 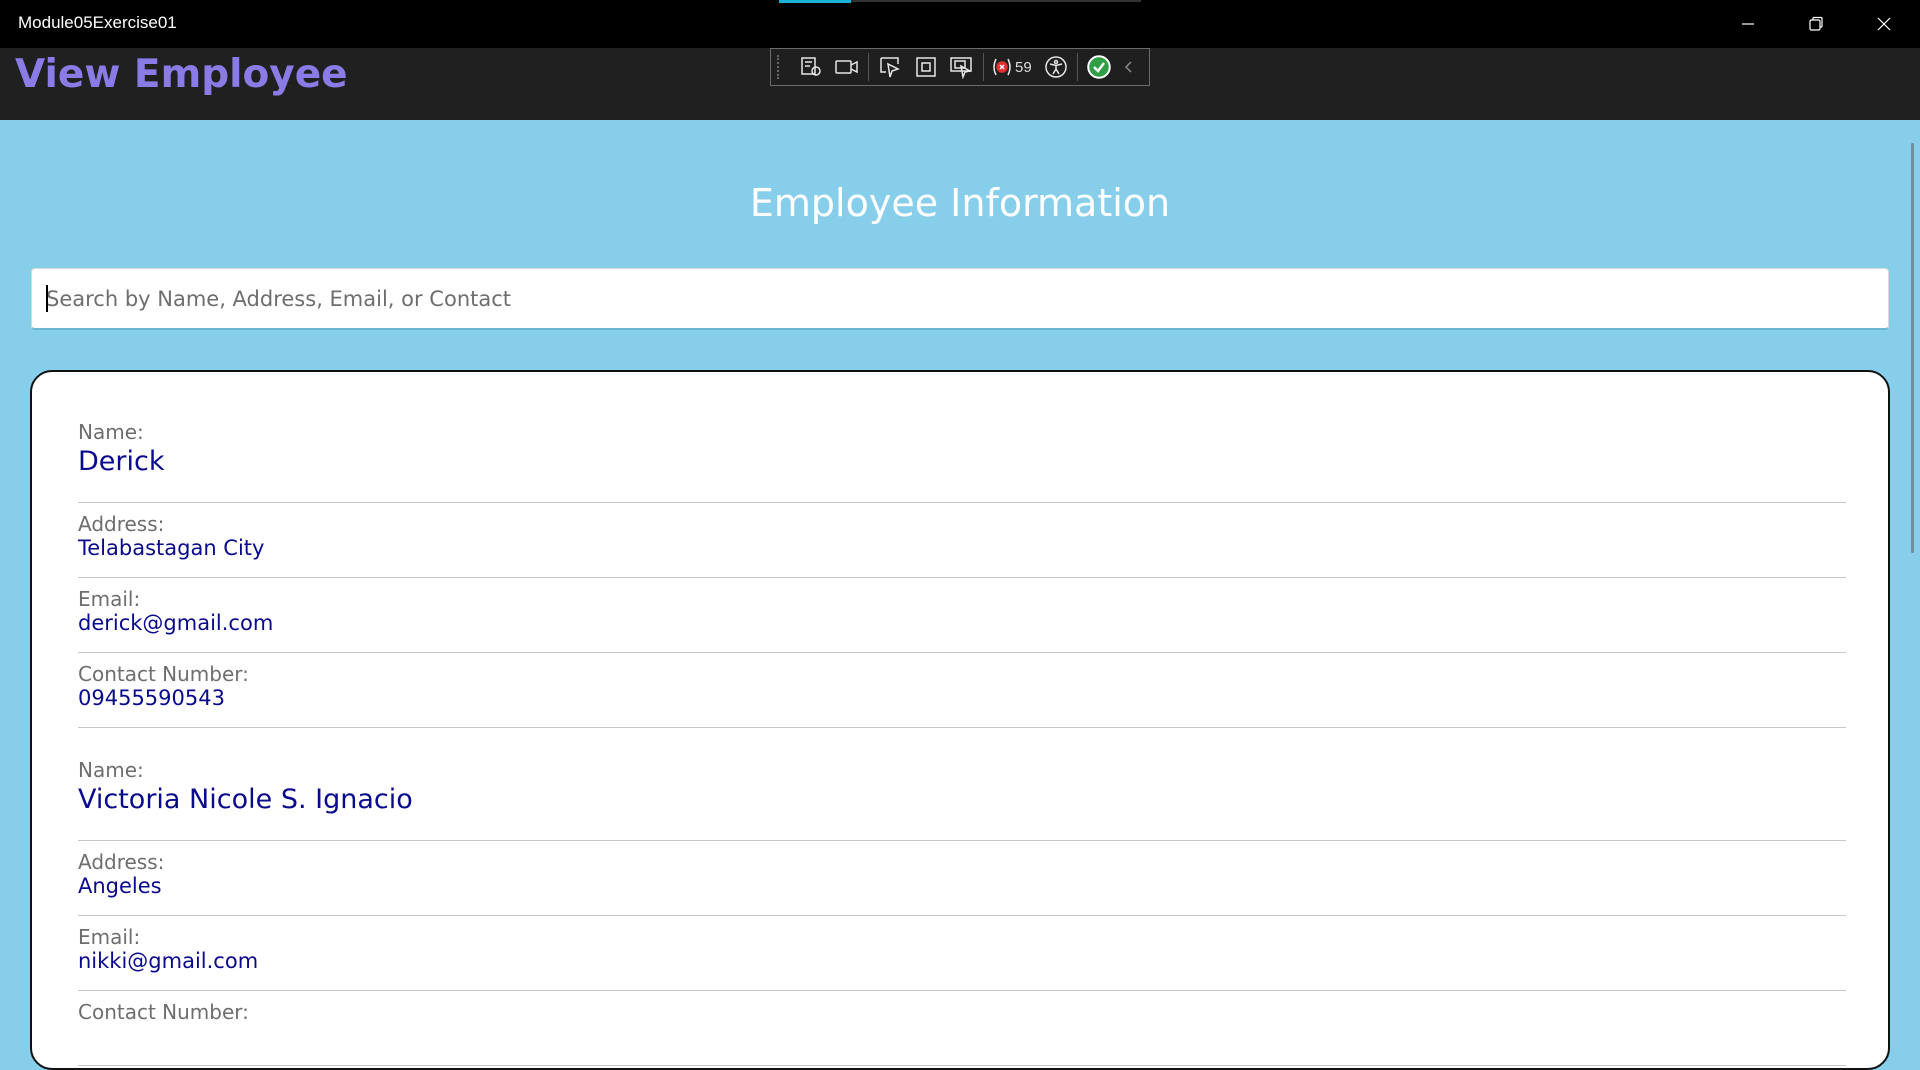 What do you see at coordinates (962, 540) in the screenshot?
I see `address-field: Address: Telabastagan City` at bounding box center [962, 540].